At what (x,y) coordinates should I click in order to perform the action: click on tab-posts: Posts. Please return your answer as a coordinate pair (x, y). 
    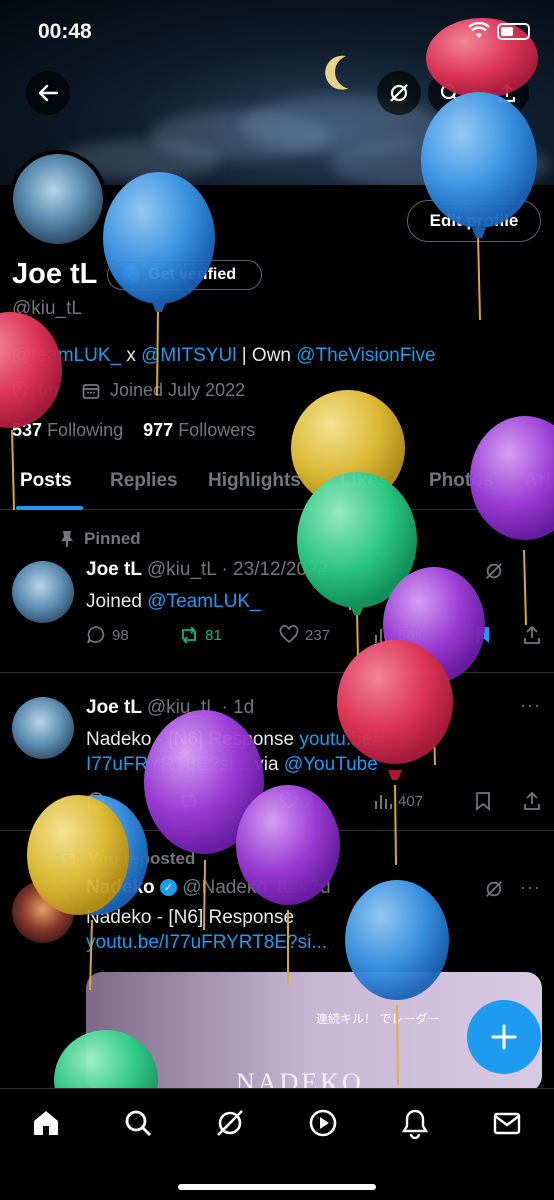
    Looking at the image, I should click on (46, 481).